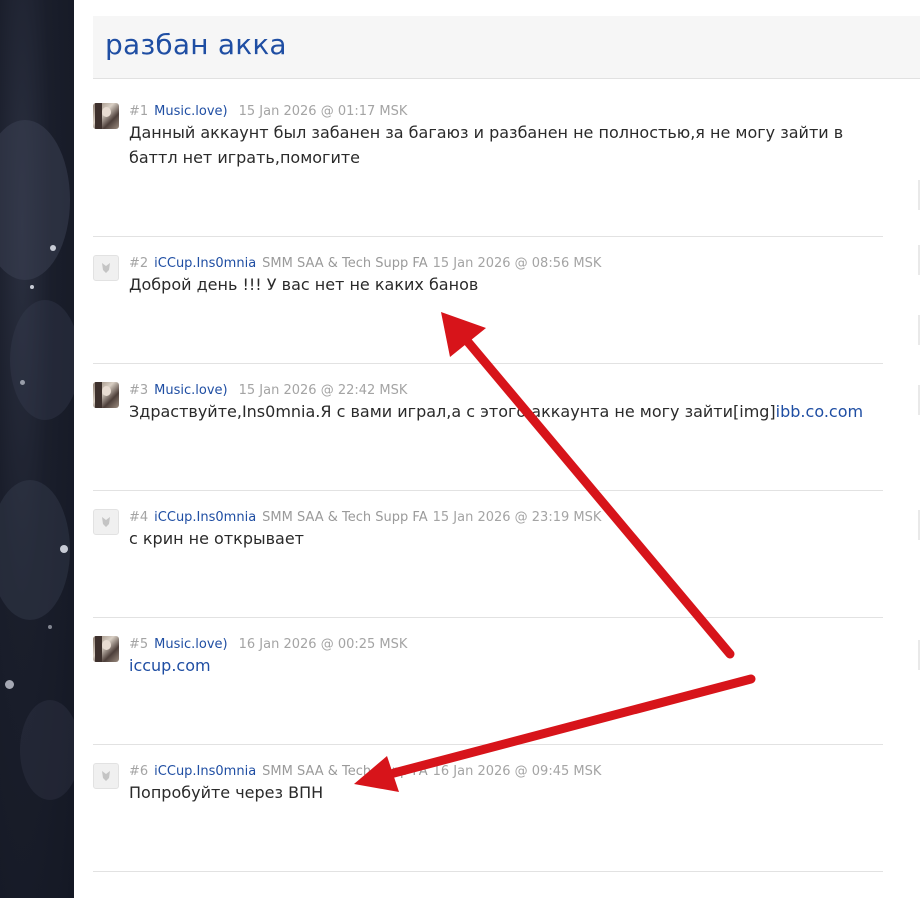 The image size is (920, 898). I want to click on post-number: #2, so click(138, 263).